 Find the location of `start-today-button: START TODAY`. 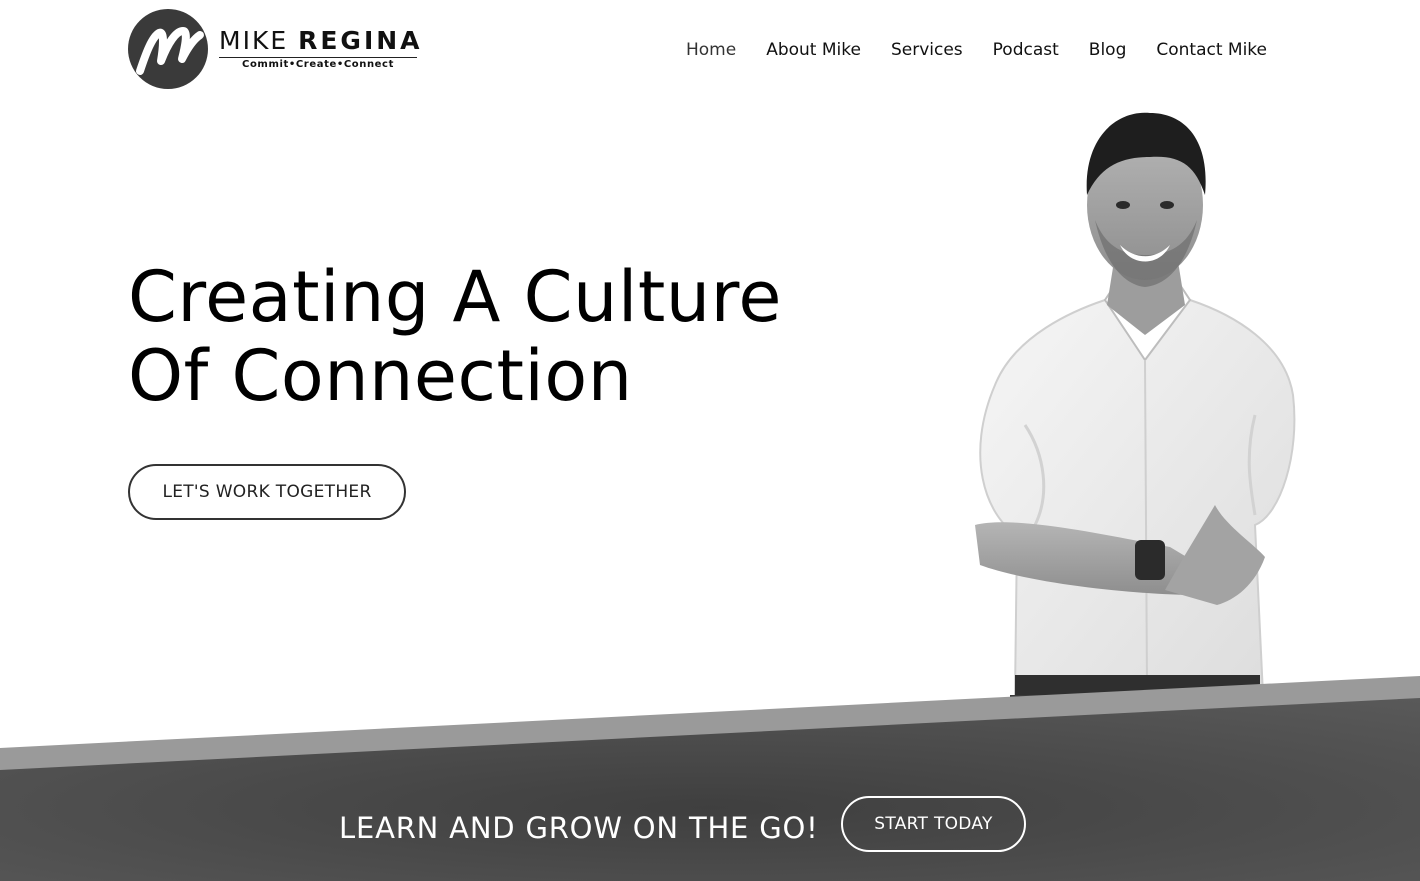

start-today-button: START TODAY is located at coordinates (933, 824).